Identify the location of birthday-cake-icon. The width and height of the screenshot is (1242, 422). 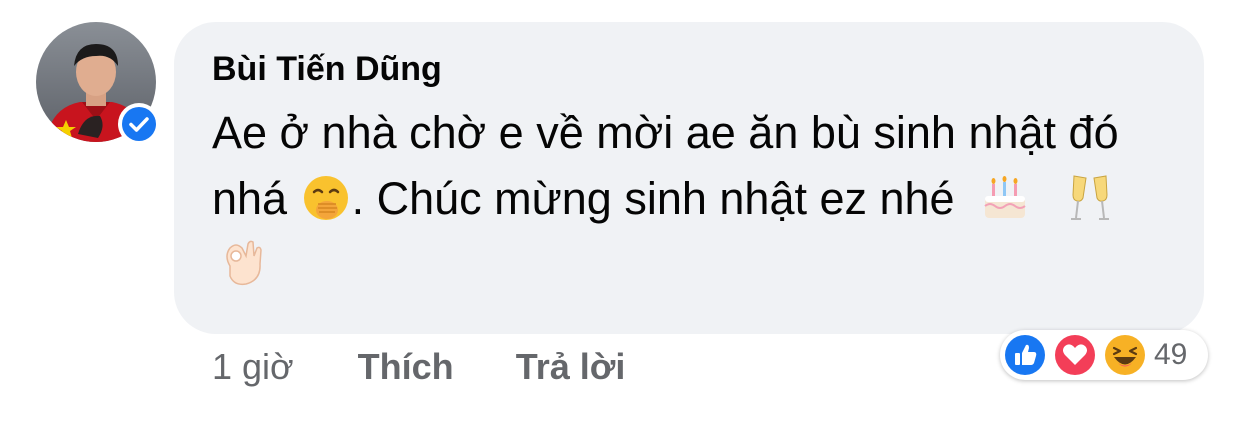
(1005, 198).